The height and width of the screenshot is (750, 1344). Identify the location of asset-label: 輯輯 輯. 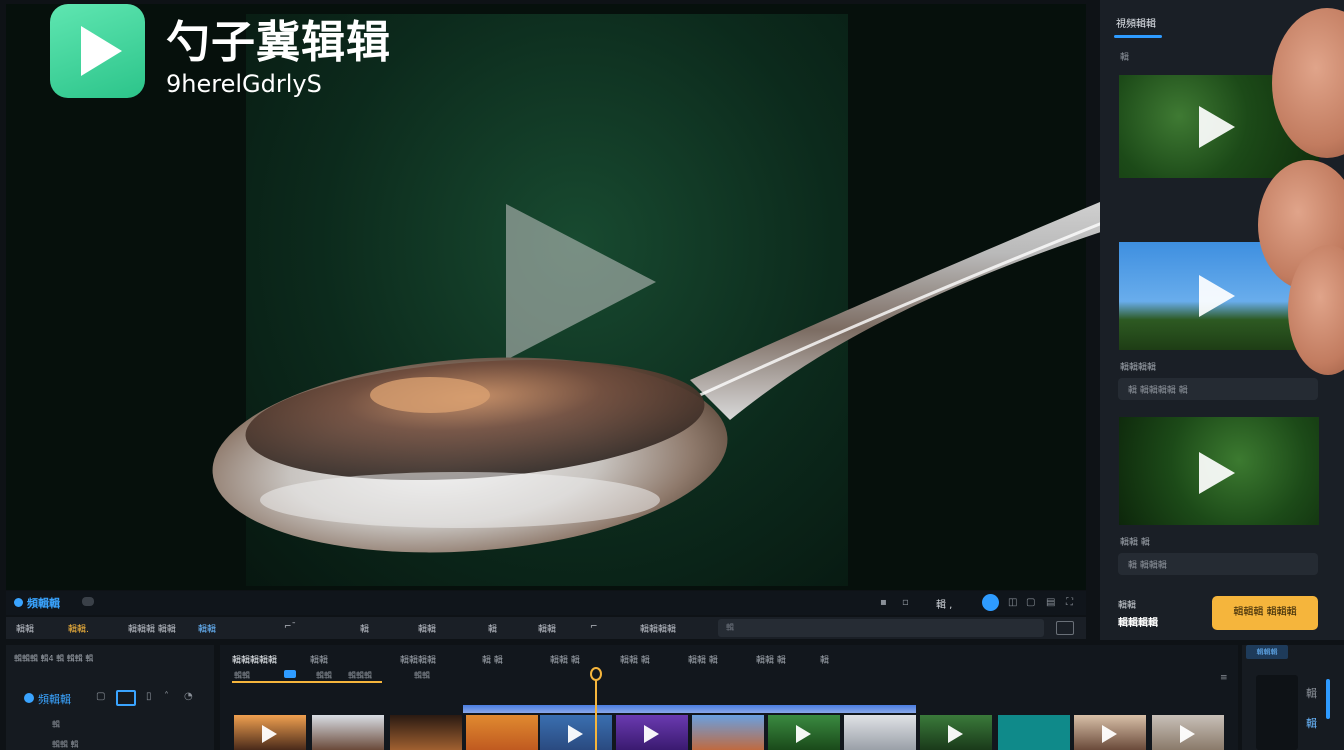
(65, 744).